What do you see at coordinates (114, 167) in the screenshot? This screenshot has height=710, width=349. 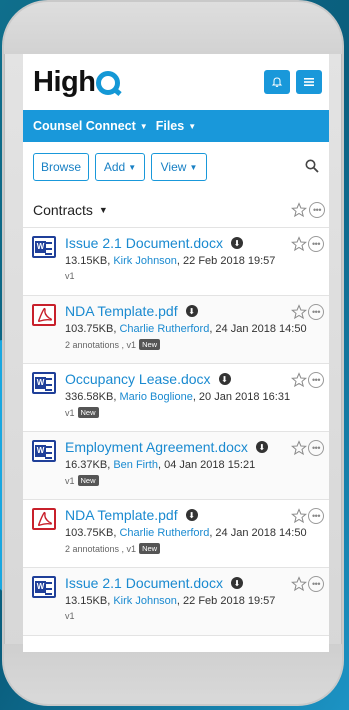 I see `add-label: Add` at bounding box center [114, 167].